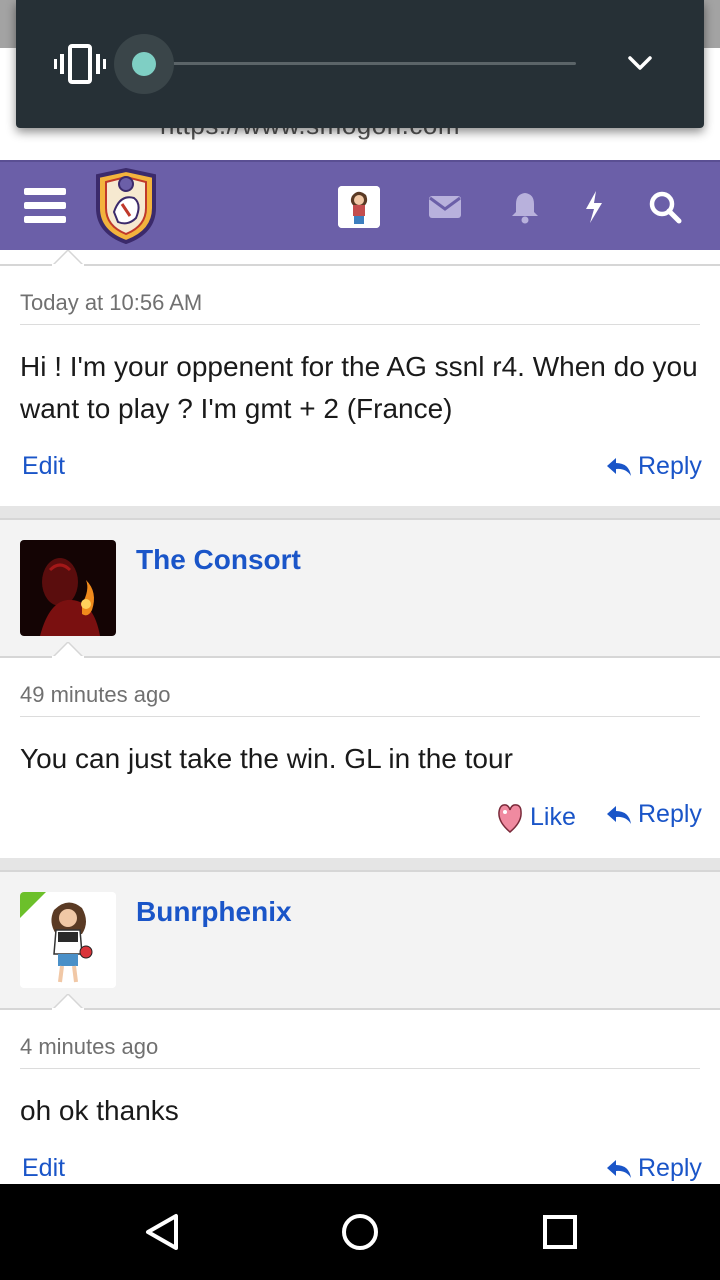 The width and height of the screenshot is (720, 1280). I want to click on volume-panel, so click(360, 64).